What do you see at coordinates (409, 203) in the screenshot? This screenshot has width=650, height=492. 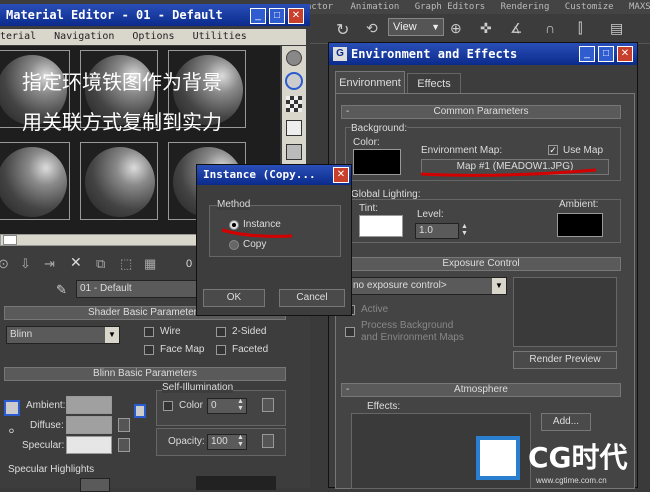 I see `annotation-strokes` at bounding box center [409, 203].